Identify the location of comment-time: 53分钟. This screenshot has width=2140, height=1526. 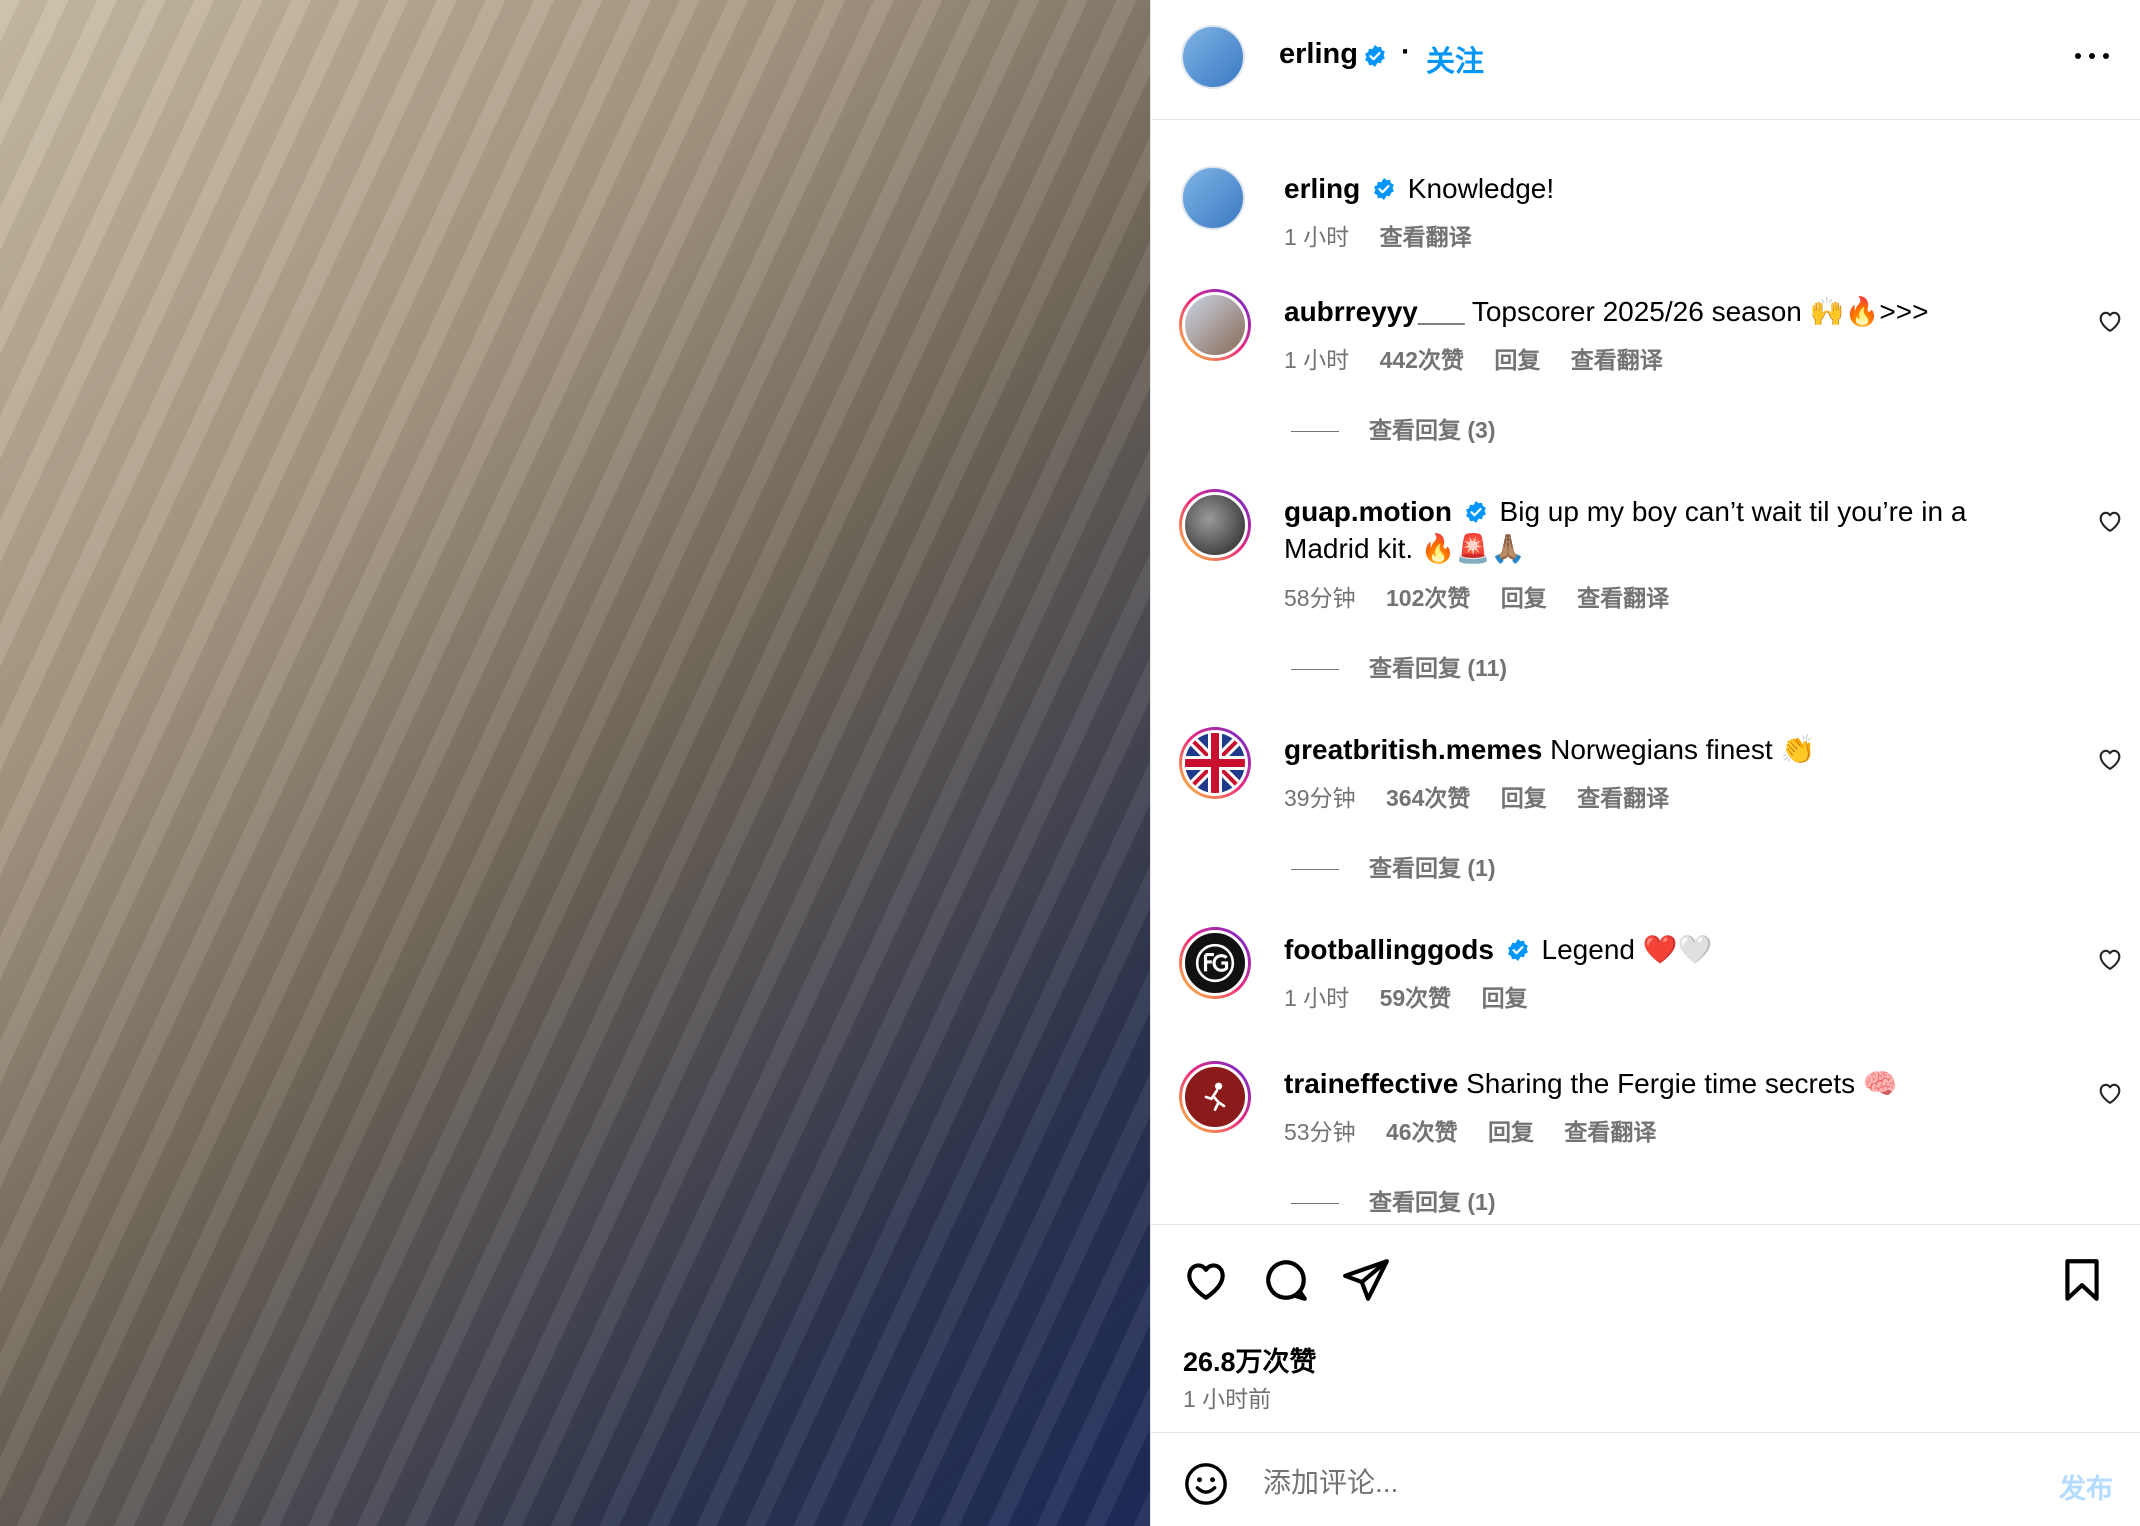
(1320, 1132).